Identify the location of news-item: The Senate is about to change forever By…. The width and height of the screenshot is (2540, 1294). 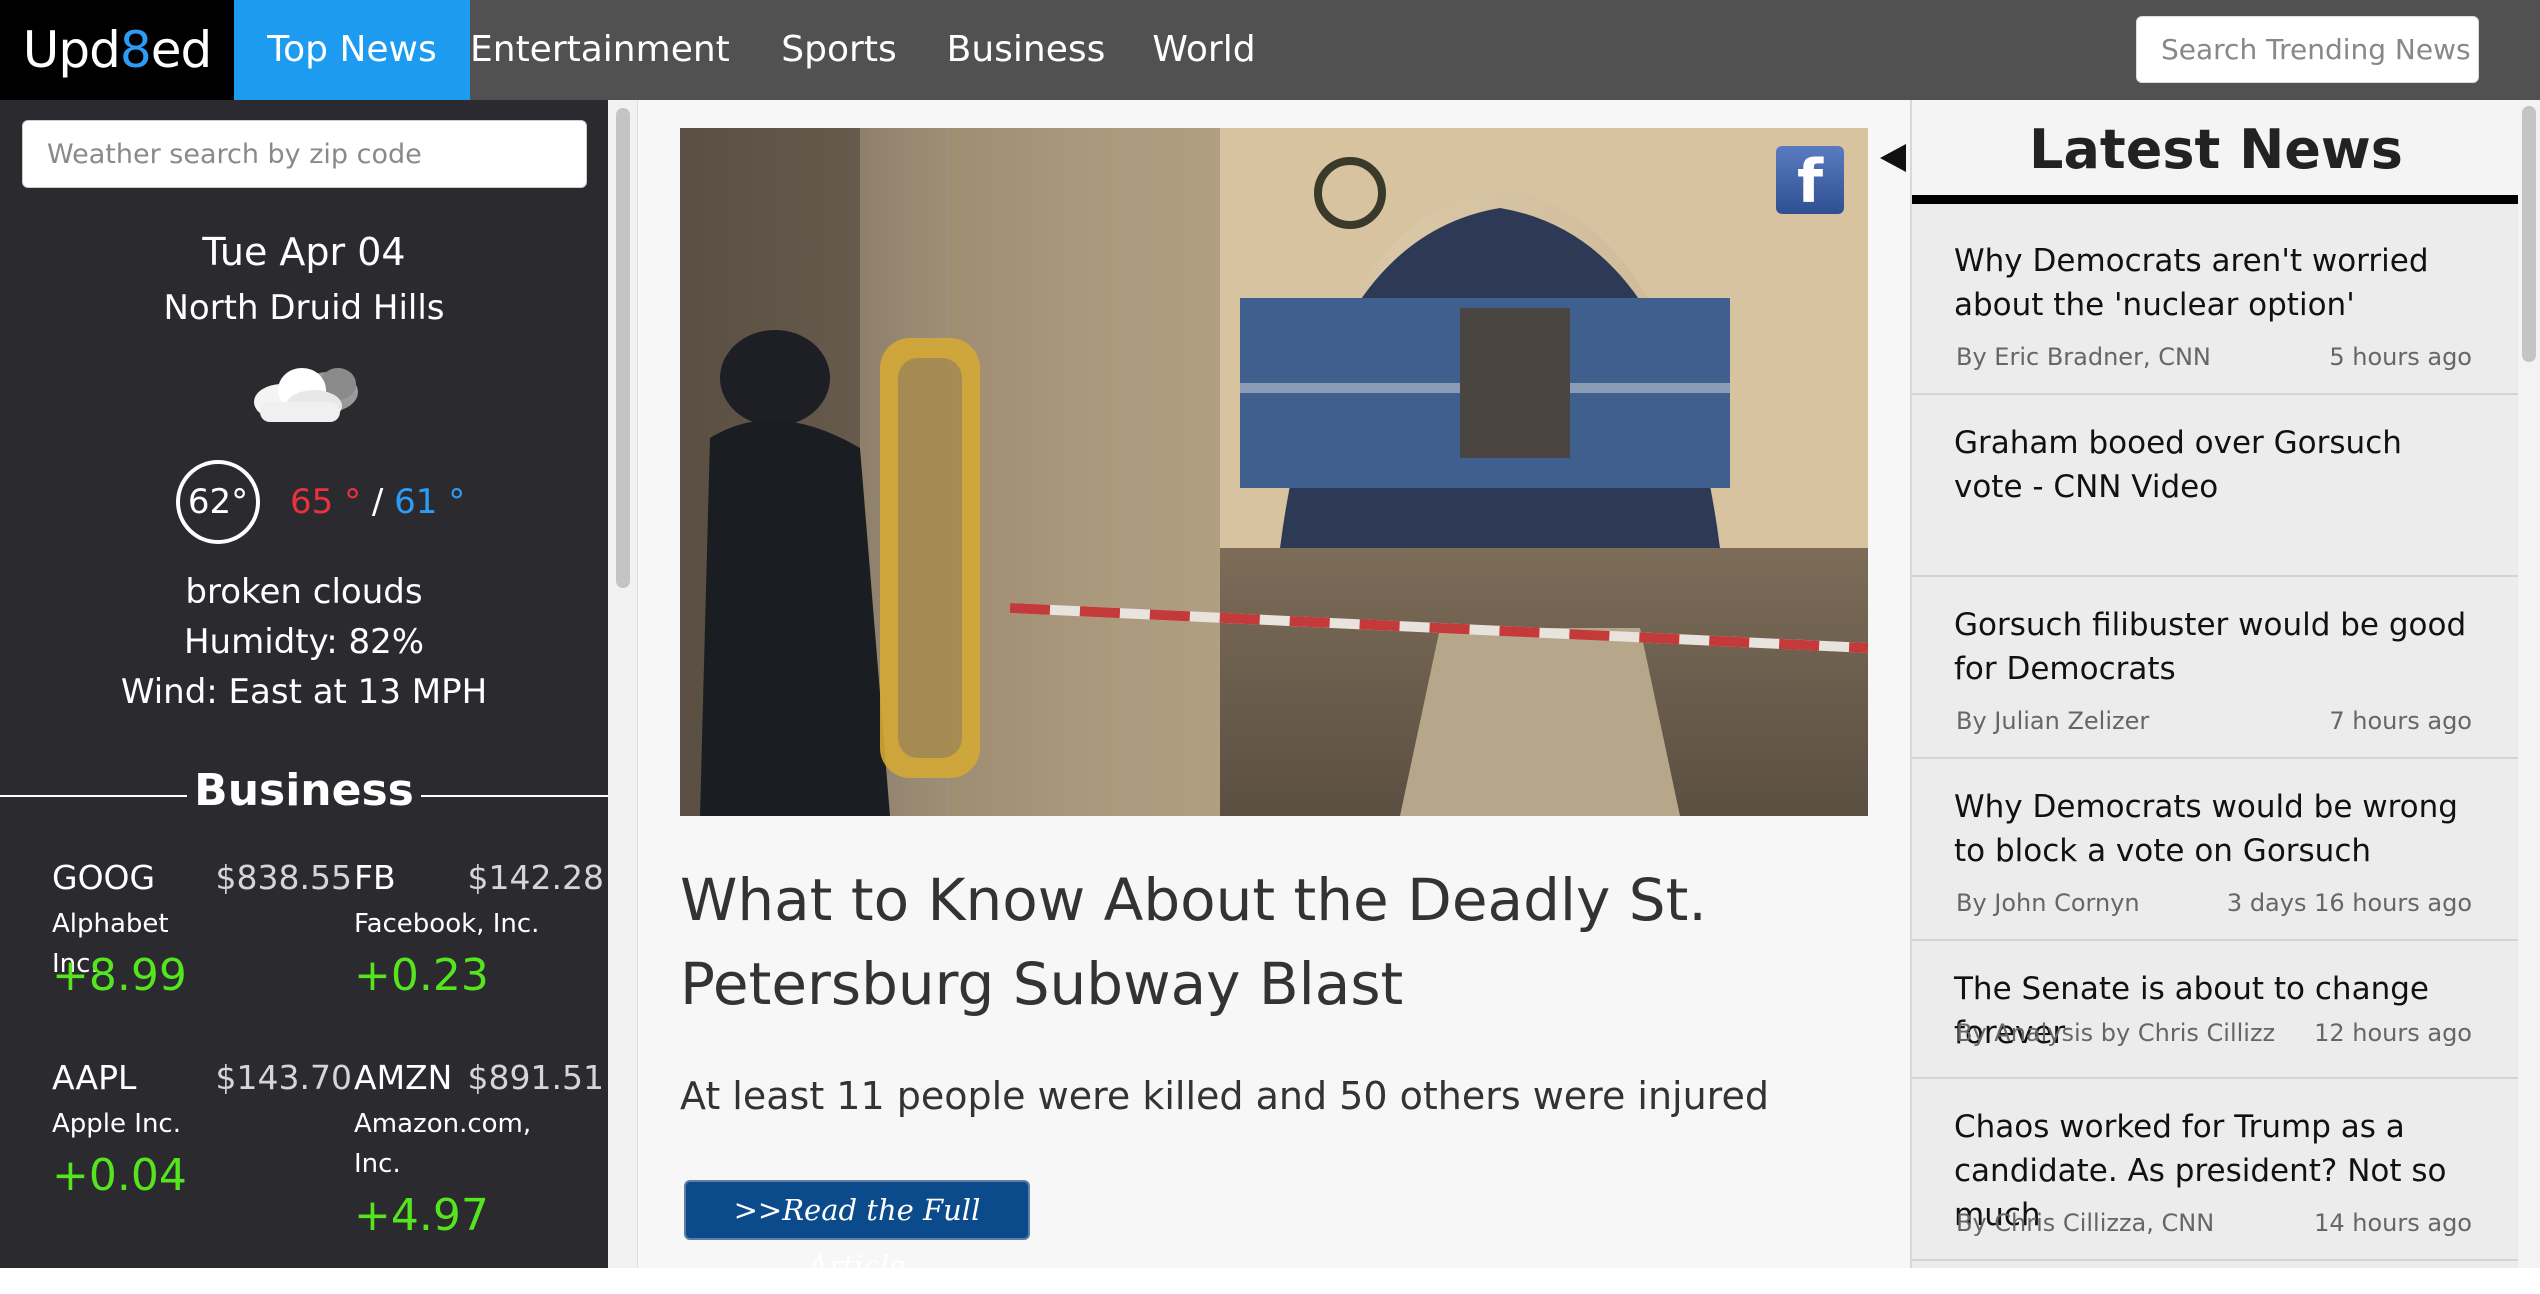
(2215, 1010).